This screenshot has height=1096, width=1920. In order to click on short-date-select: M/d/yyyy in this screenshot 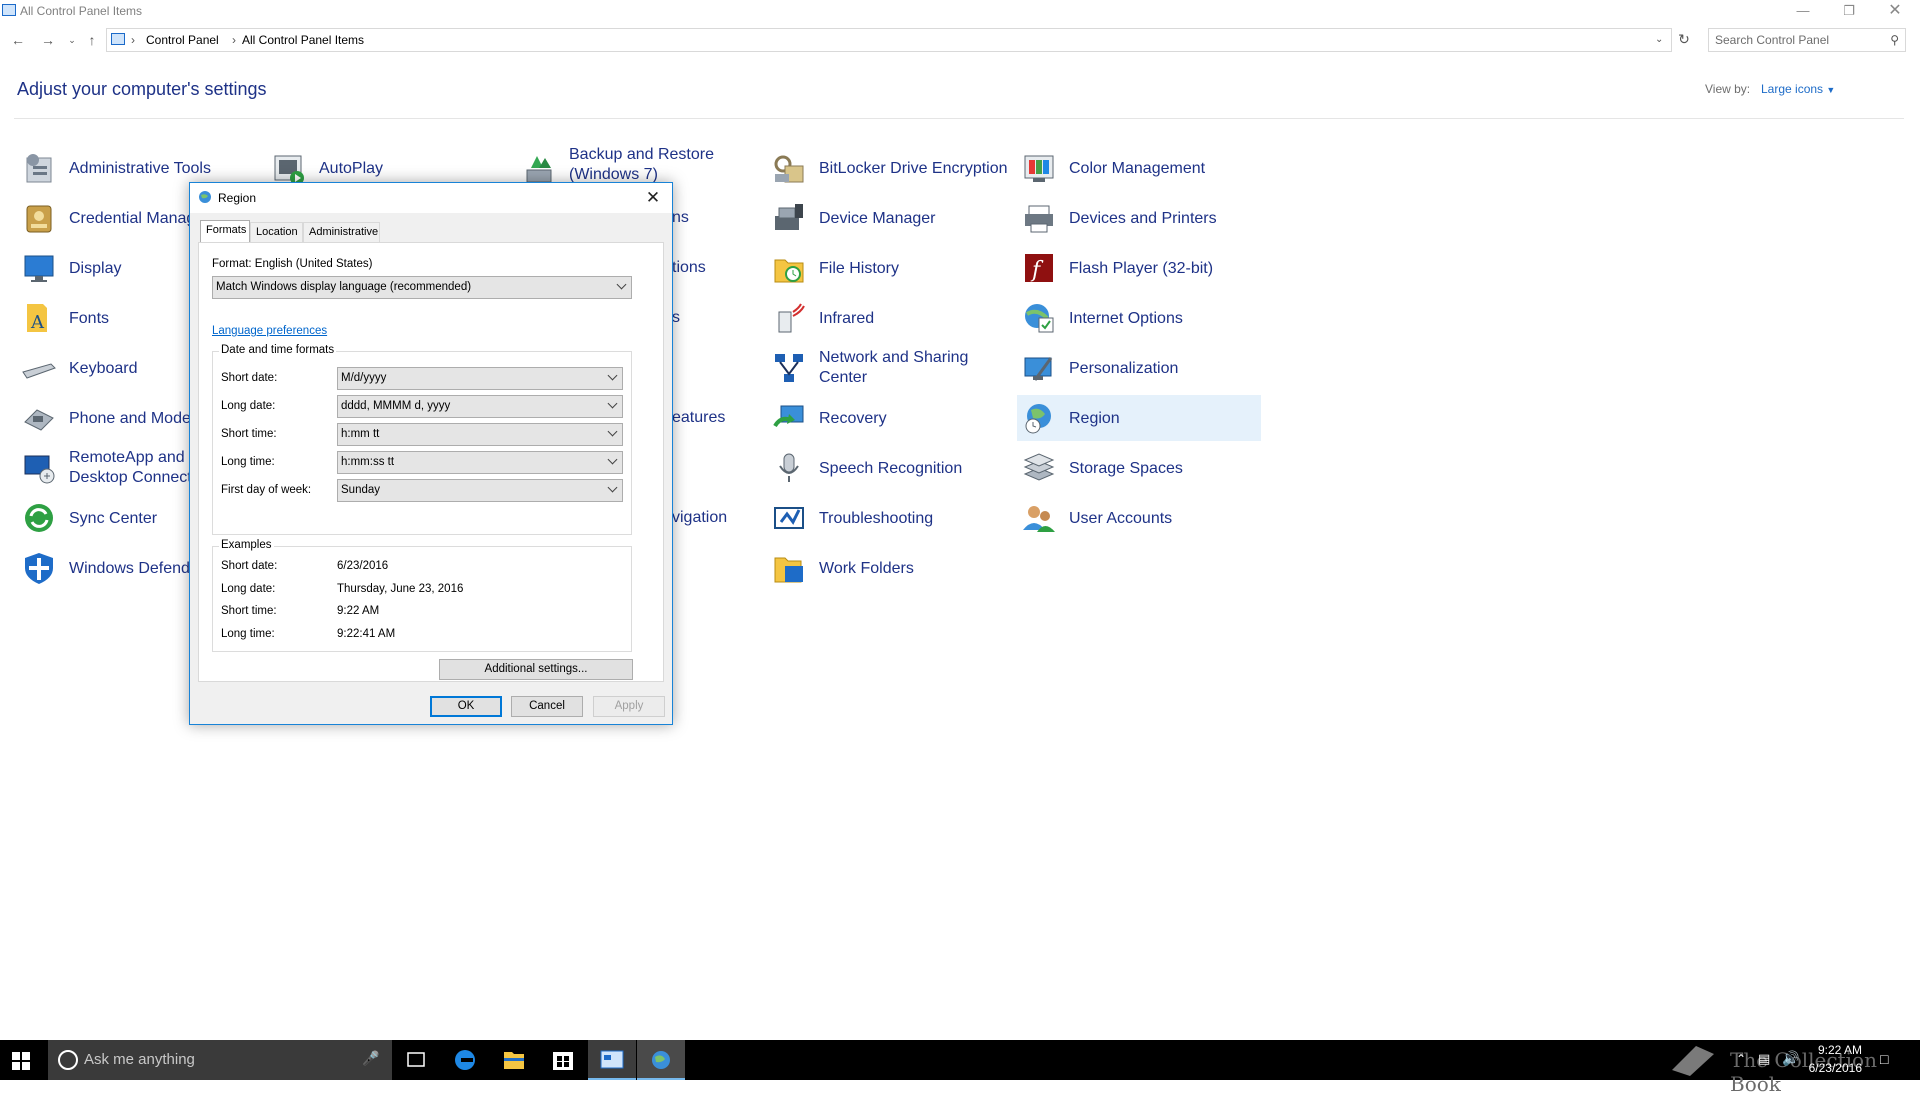, I will do `click(480, 378)`.